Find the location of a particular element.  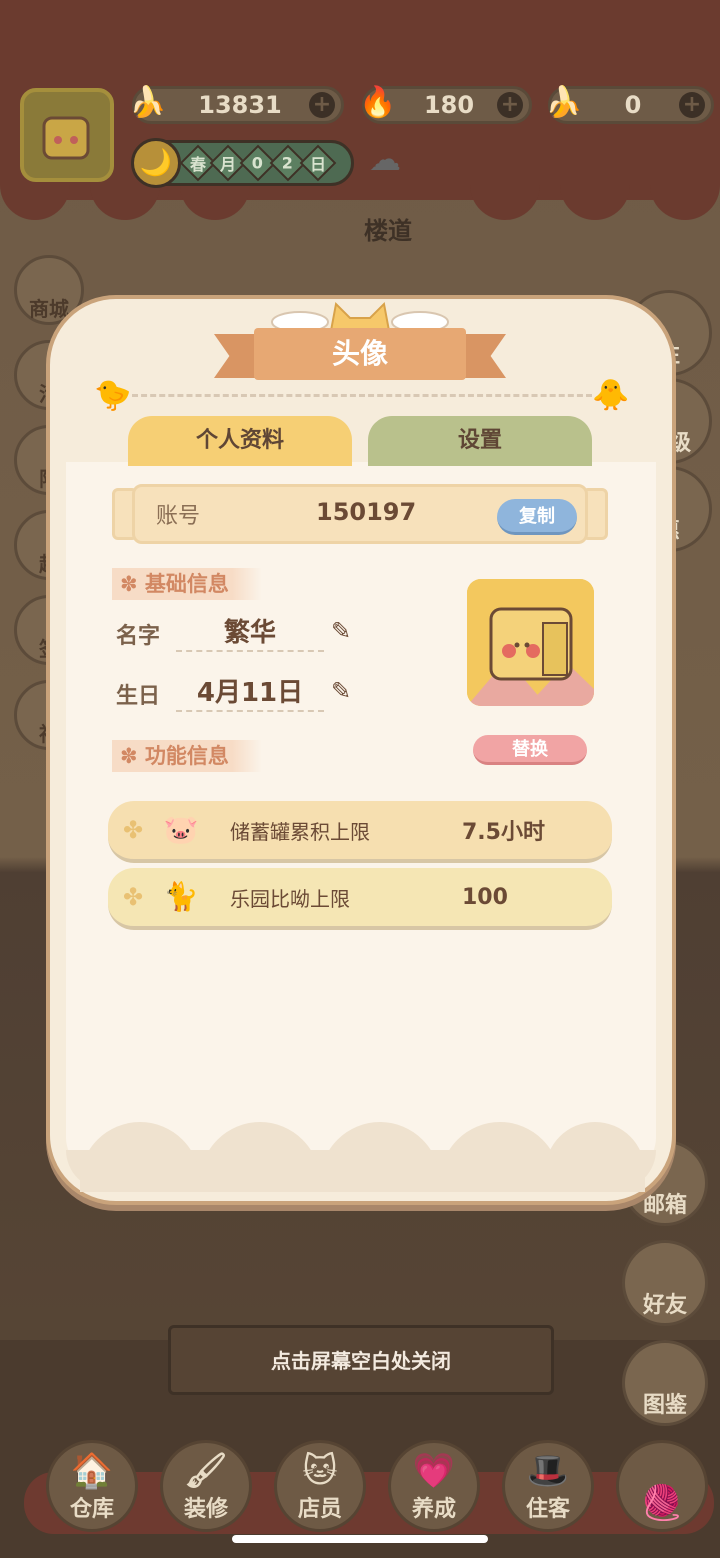

blue-banana-value: 0 is located at coordinates (633, 105).